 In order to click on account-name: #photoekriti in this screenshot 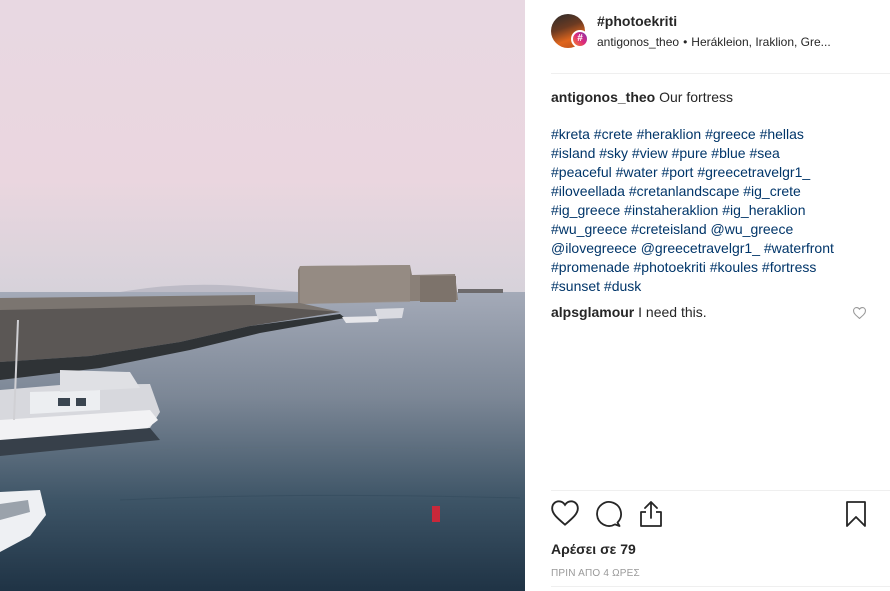, I will do `click(637, 21)`.